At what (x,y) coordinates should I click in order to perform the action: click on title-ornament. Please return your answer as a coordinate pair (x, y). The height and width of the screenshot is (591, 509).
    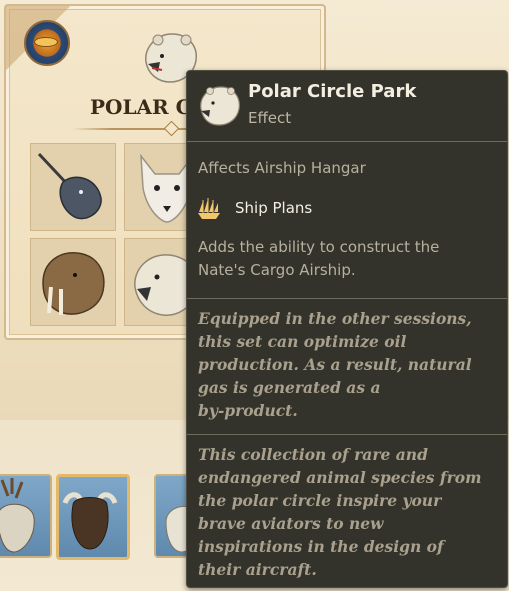
    Looking at the image, I should click on (171, 128).